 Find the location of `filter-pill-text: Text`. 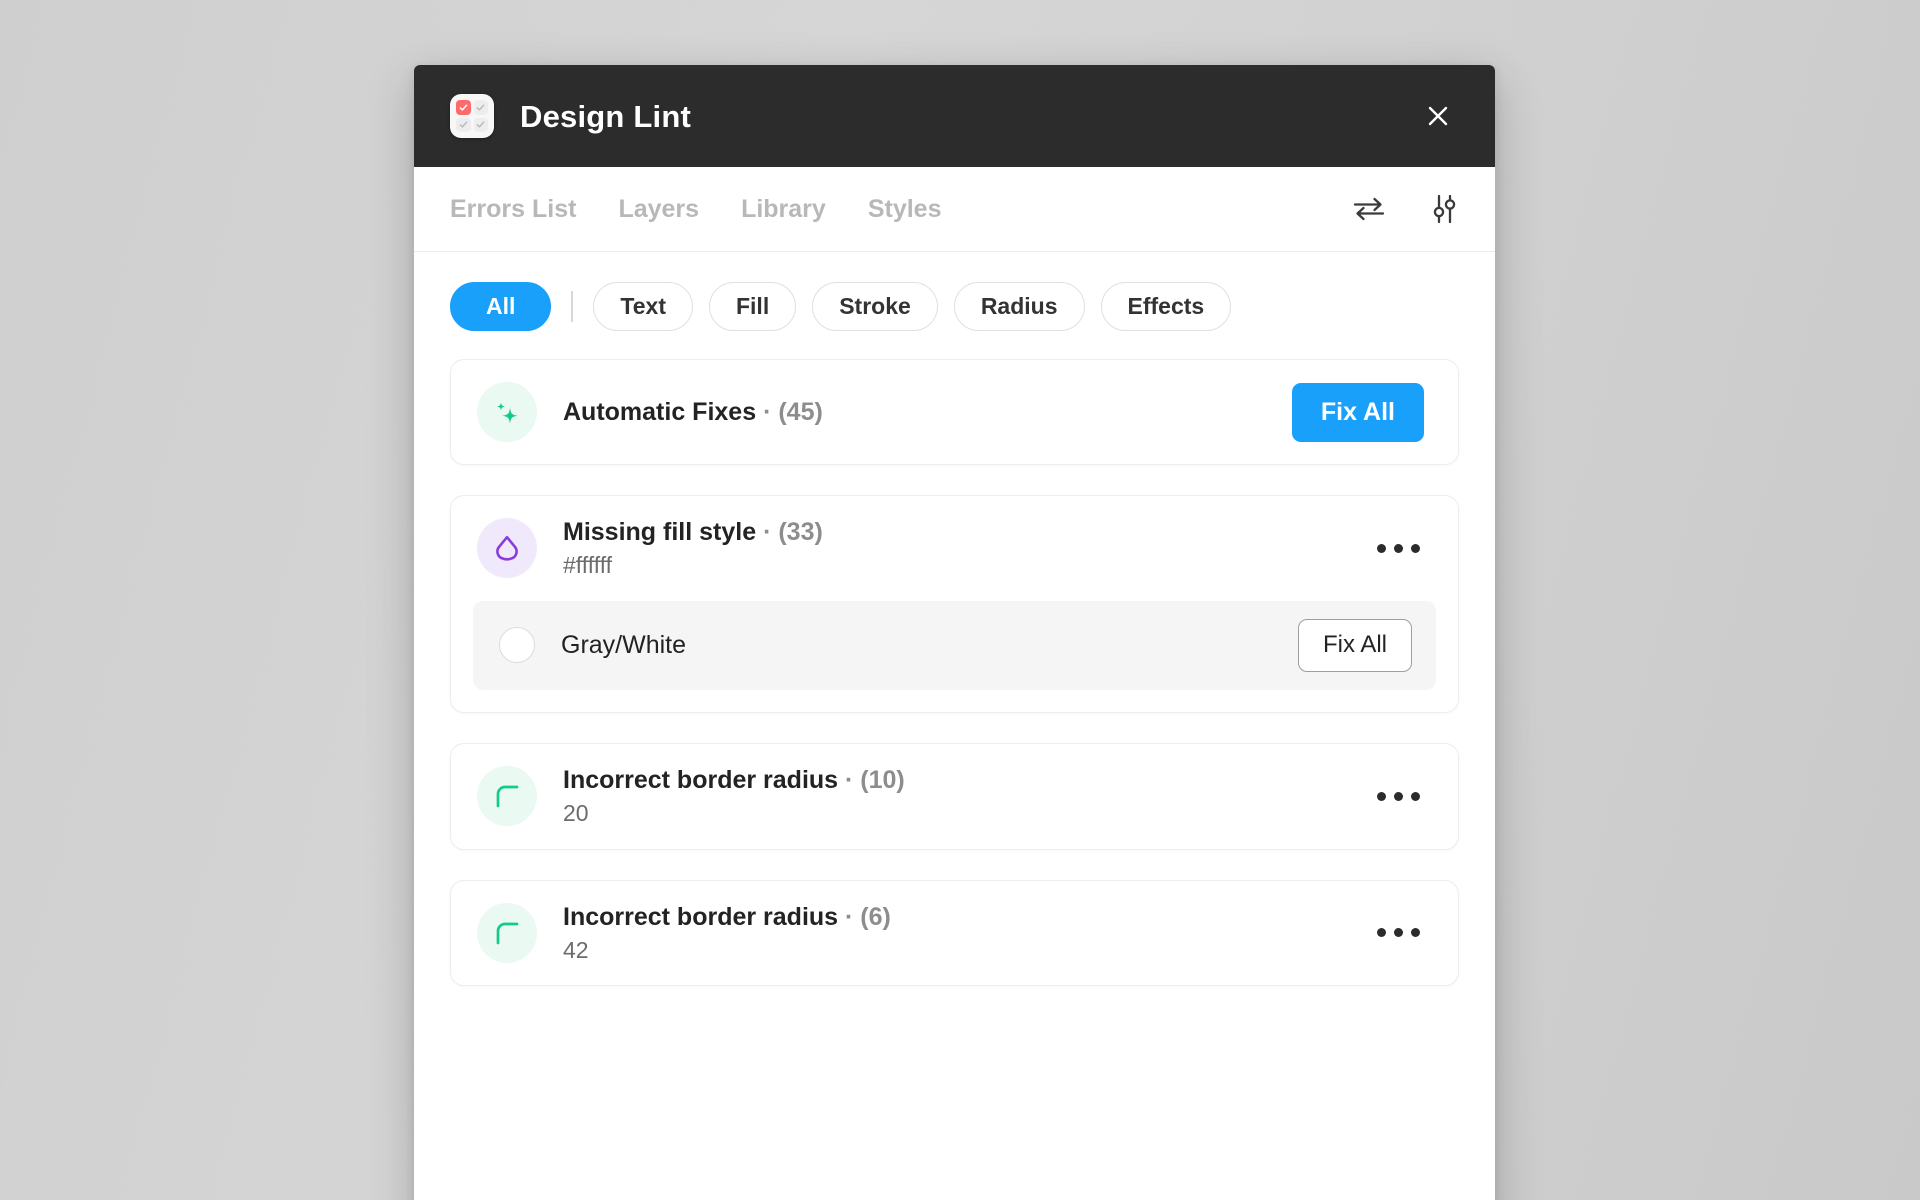

filter-pill-text: Text is located at coordinates (643, 306).